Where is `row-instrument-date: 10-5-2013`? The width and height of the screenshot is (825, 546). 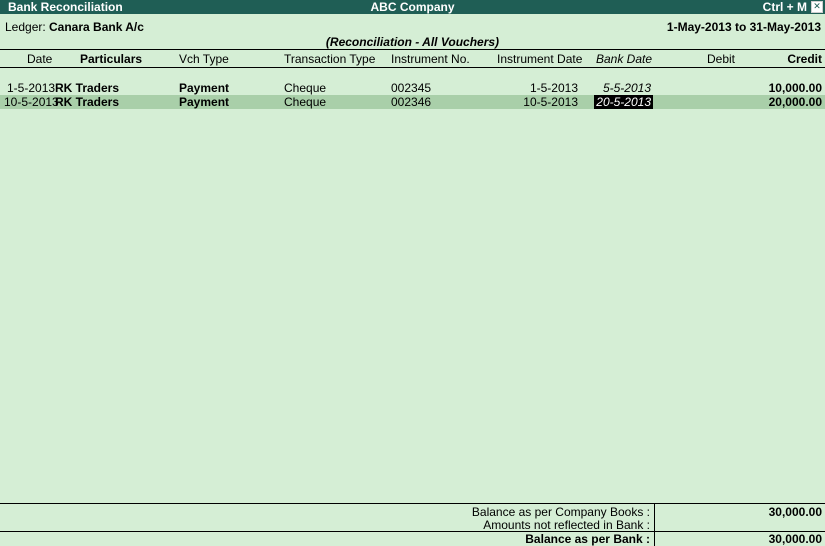 row-instrument-date: 10-5-2013 is located at coordinates (550, 102).